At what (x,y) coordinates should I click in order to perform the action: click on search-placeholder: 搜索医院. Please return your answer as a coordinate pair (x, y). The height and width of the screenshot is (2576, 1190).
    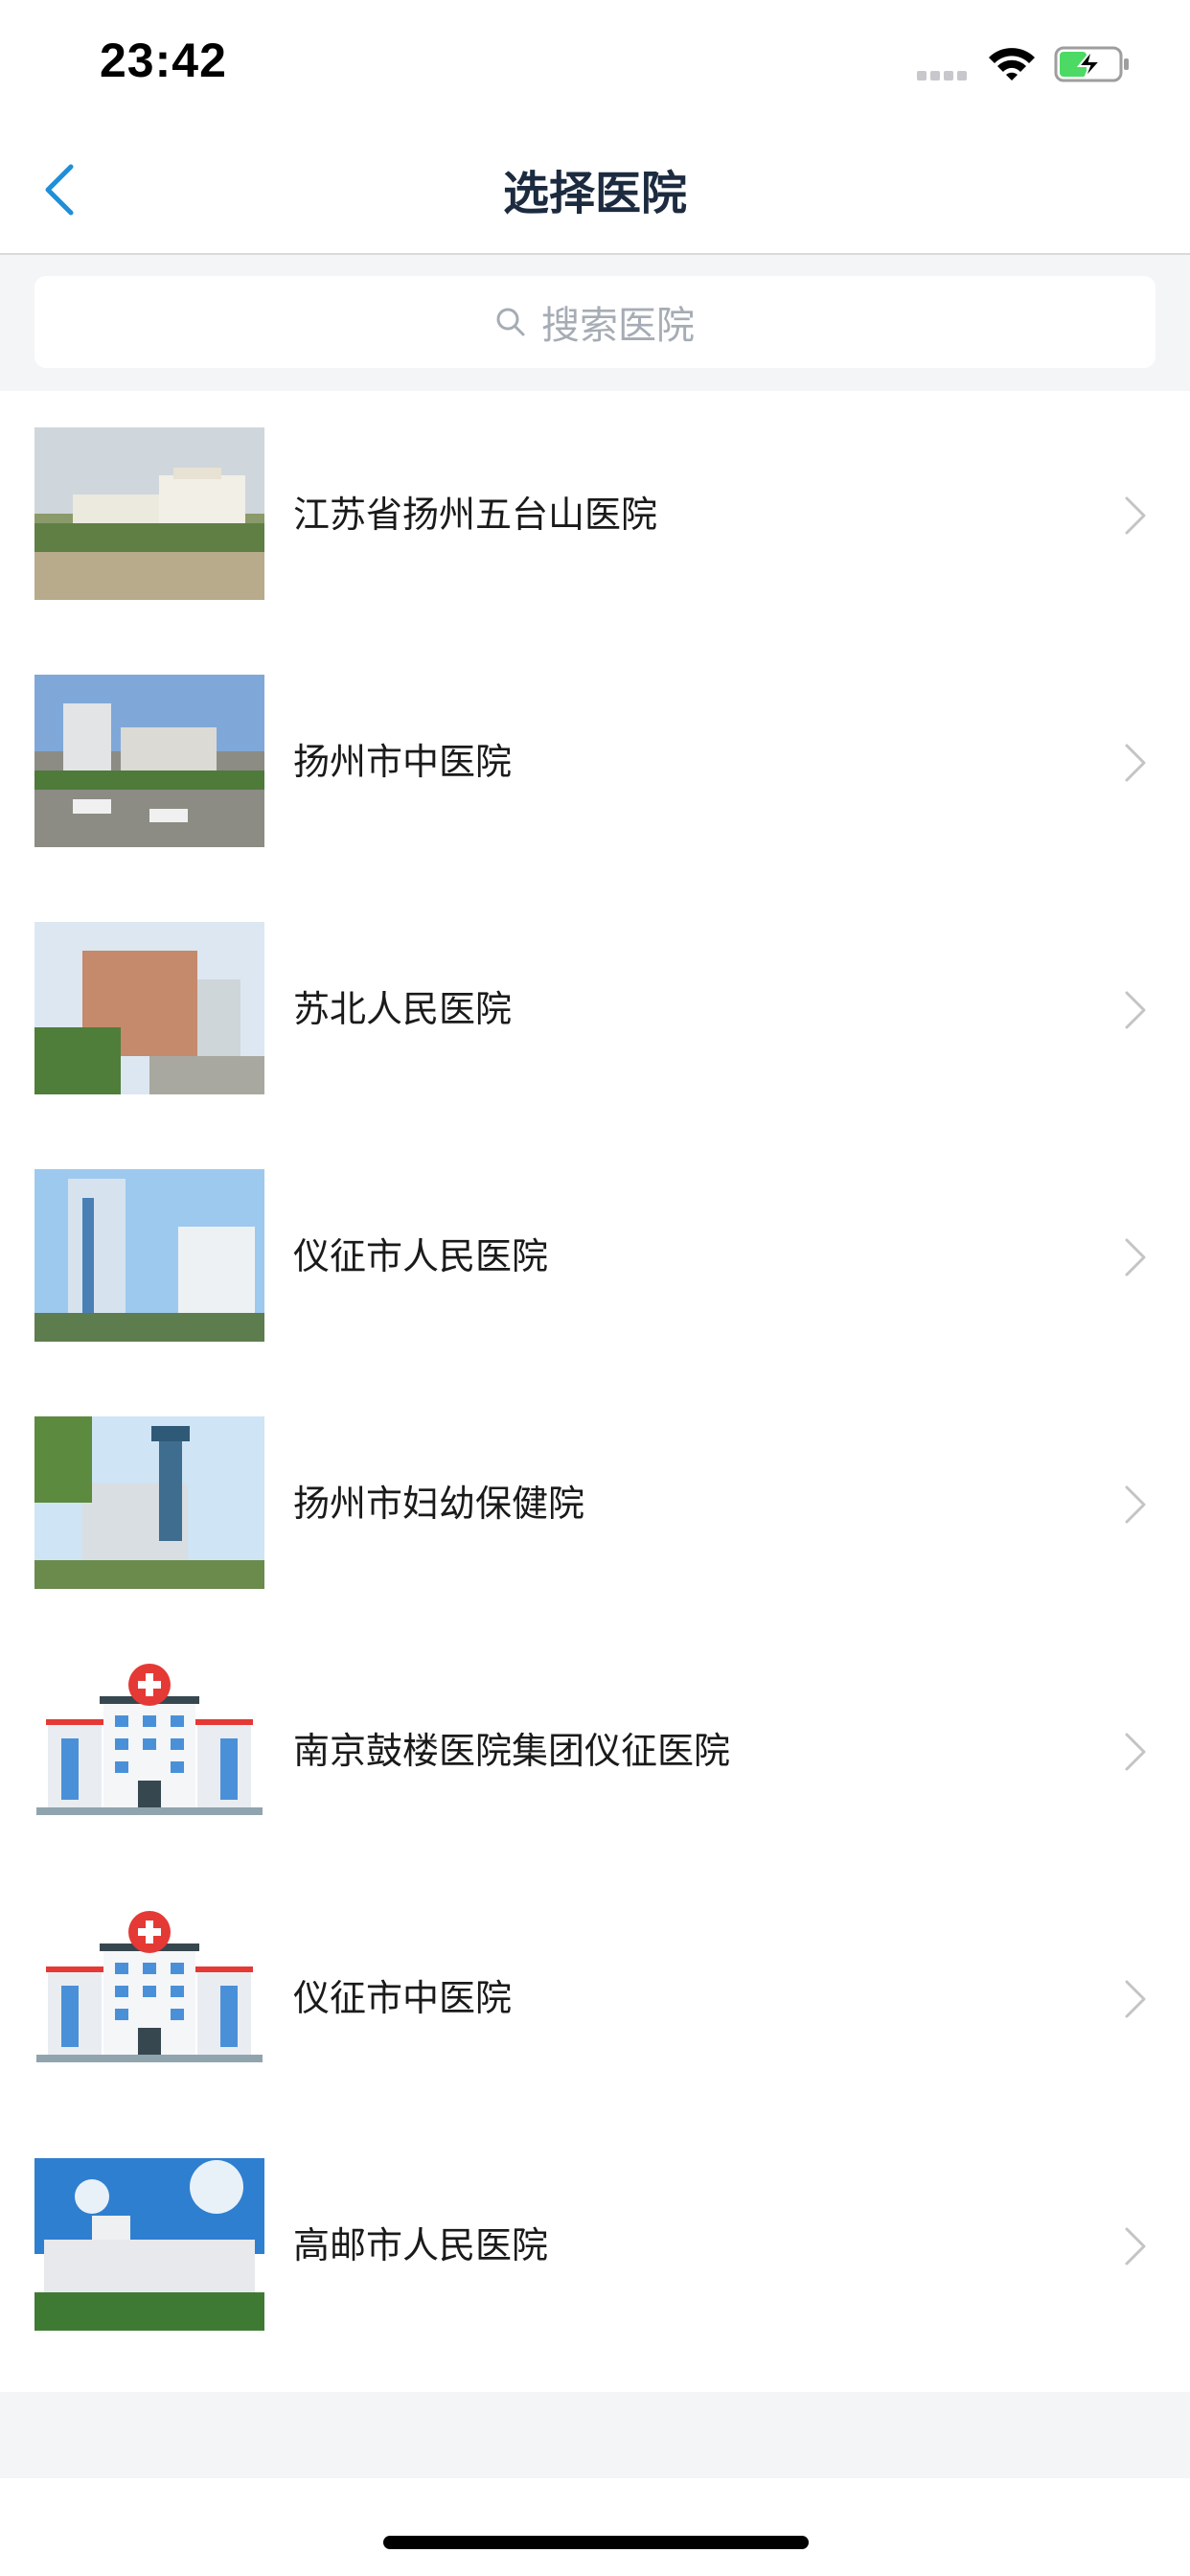
    Looking at the image, I should click on (618, 326).